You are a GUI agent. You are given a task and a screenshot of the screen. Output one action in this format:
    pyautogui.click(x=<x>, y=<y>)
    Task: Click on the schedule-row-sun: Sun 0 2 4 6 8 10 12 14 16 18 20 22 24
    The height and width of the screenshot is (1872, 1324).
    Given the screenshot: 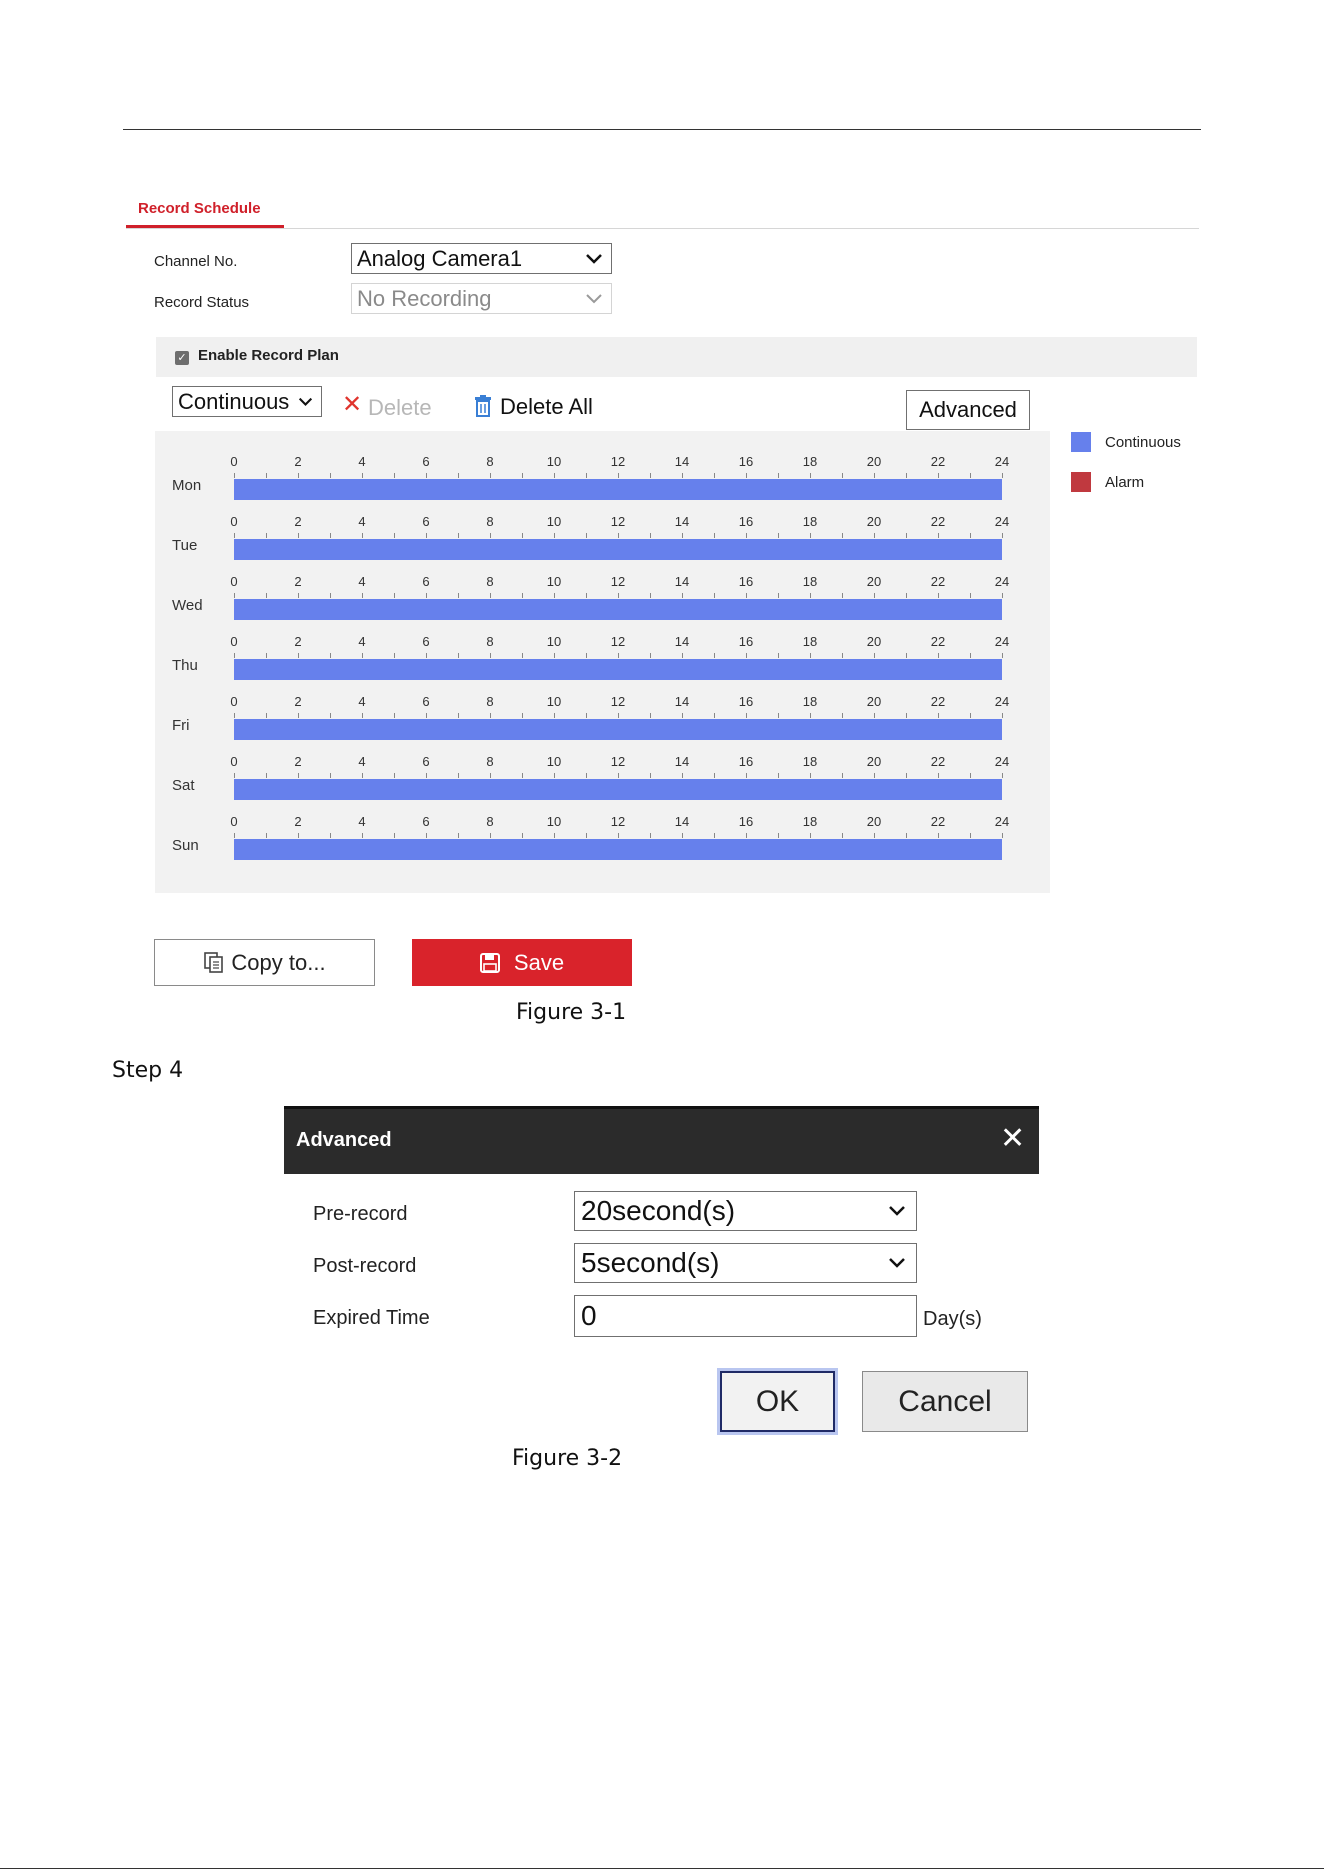 What is the action you would take?
    pyautogui.click(x=602, y=825)
    